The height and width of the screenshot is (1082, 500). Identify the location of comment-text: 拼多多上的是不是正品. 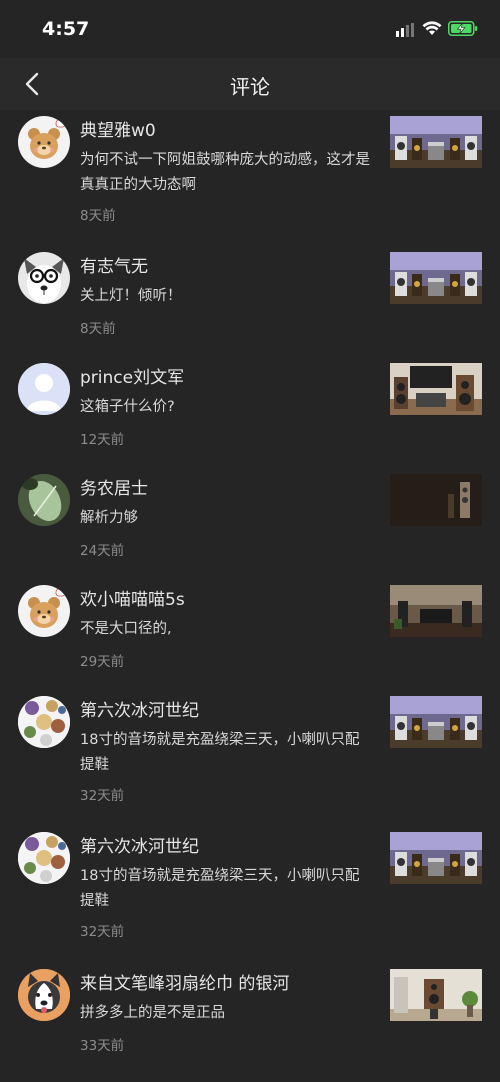
(152, 1013).